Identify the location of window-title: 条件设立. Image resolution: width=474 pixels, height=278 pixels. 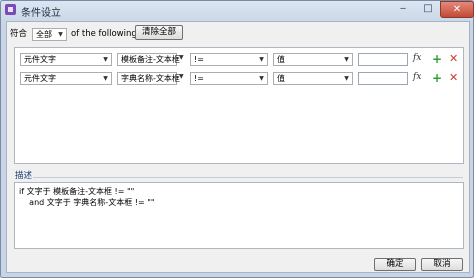
(41, 13).